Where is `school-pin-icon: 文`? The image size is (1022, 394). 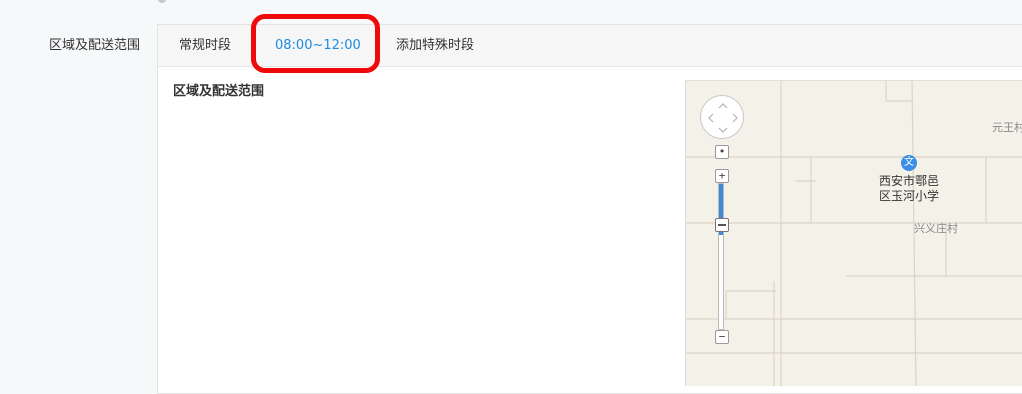 school-pin-icon: 文 is located at coordinates (909, 163).